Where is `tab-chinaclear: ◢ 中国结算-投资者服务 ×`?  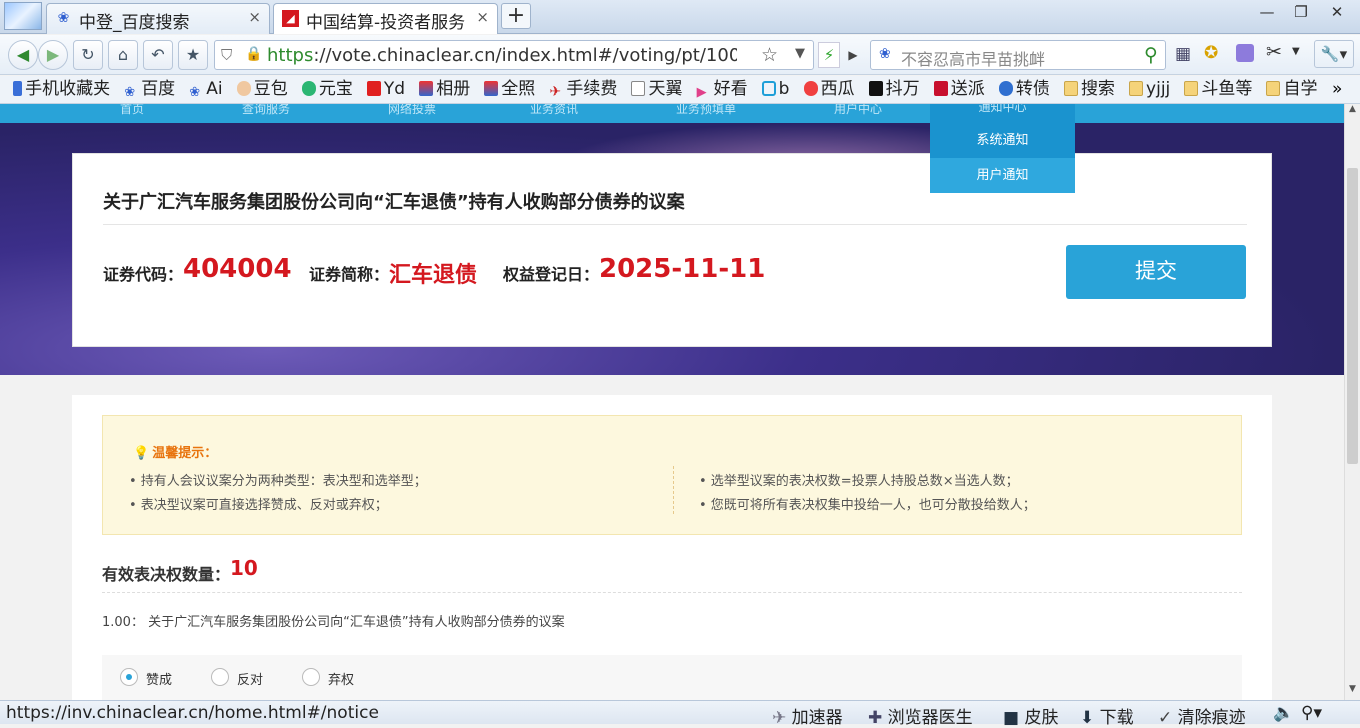 tab-chinaclear: ◢ 中国结算-投资者服务 × is located at coordinates (385, 18).